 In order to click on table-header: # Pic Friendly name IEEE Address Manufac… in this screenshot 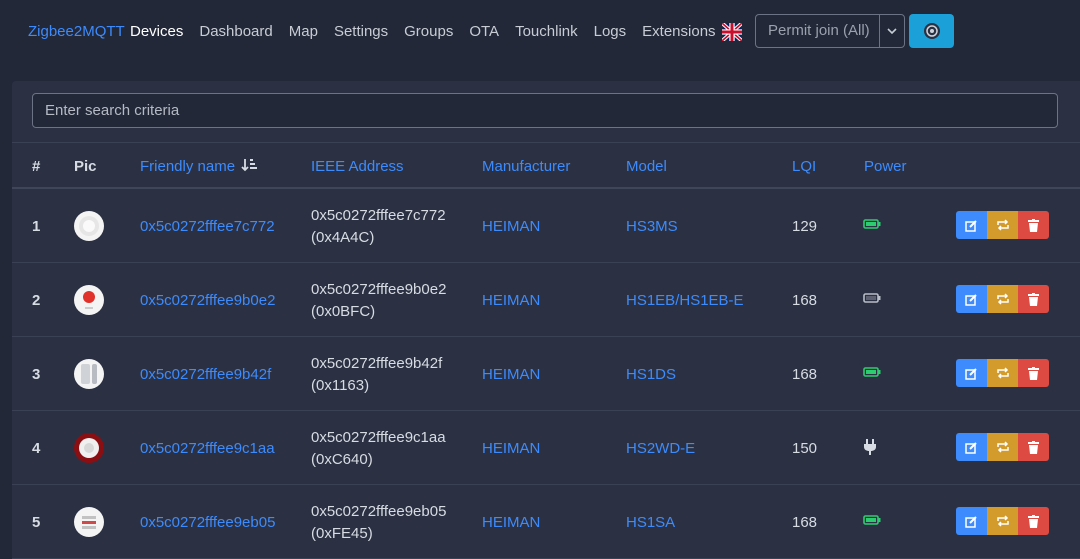, I will do `click(546, 165)`.